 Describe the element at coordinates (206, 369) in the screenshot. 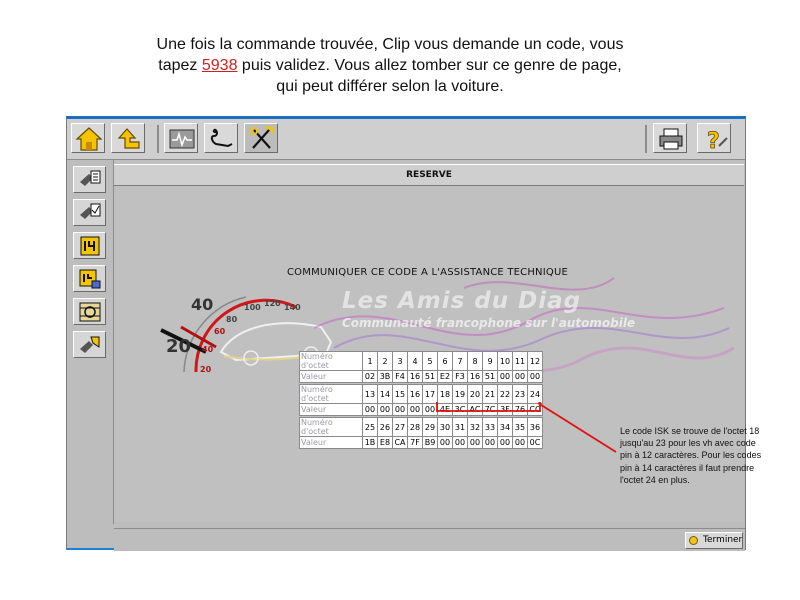

I see `gauge-inner-label-20: 20` at that location.